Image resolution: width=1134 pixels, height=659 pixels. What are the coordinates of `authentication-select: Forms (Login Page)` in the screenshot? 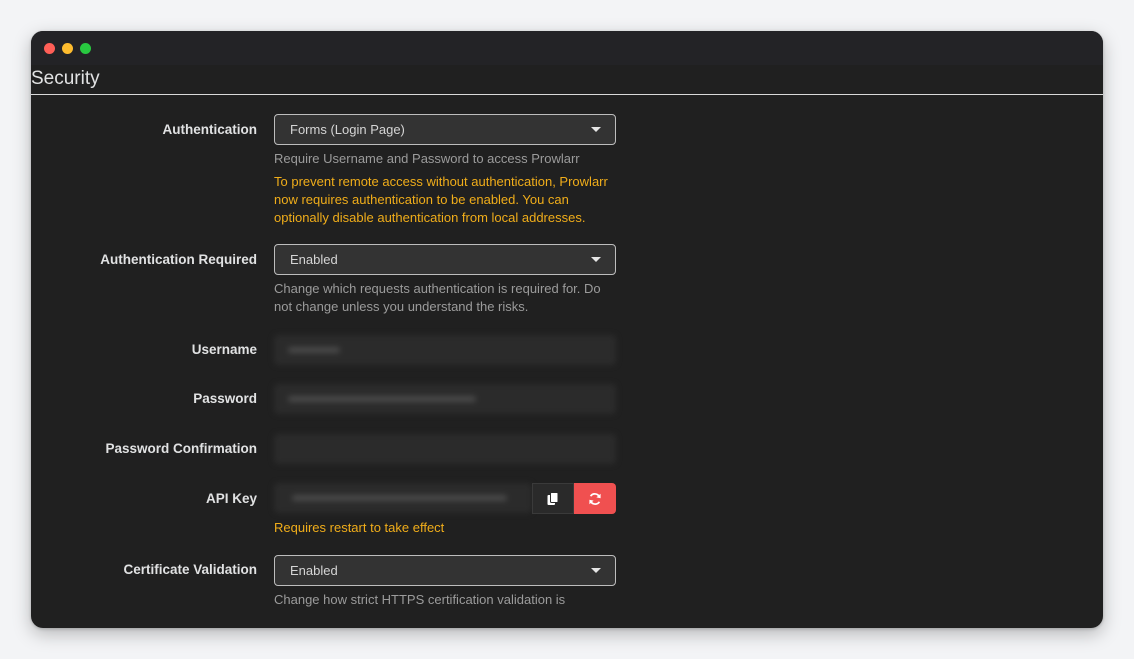 It's located at (445, 129).